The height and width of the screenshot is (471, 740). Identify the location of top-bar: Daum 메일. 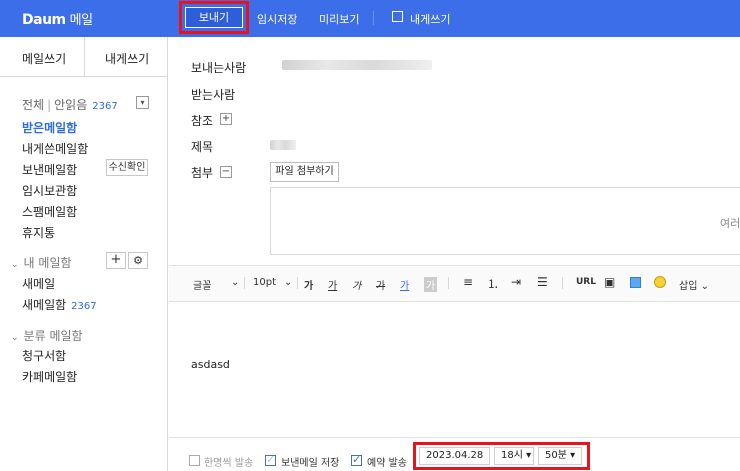
(370, 18).